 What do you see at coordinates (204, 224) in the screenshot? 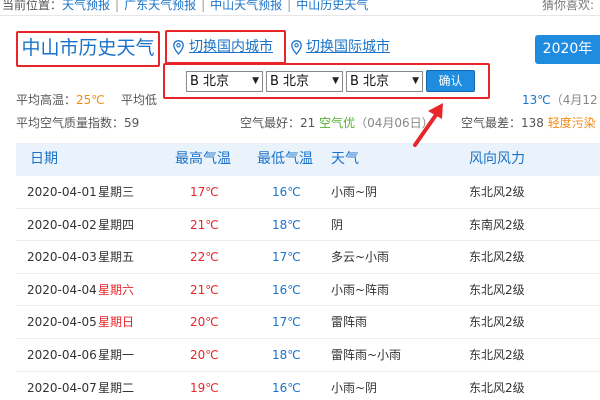
I see `cell-high-temp: 21℃` at bounding box center [204, 224].